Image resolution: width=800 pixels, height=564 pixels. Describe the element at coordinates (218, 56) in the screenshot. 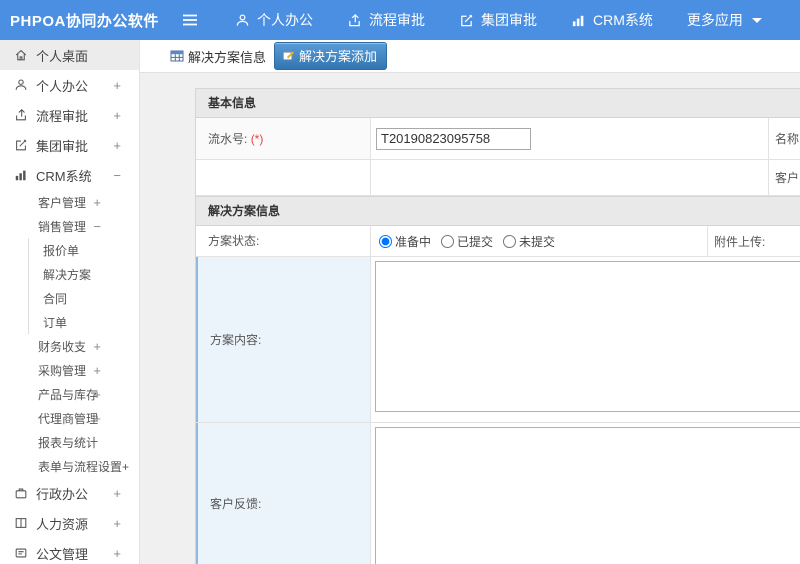

I see `tab-solution-info: 解决方案信息` at that location.